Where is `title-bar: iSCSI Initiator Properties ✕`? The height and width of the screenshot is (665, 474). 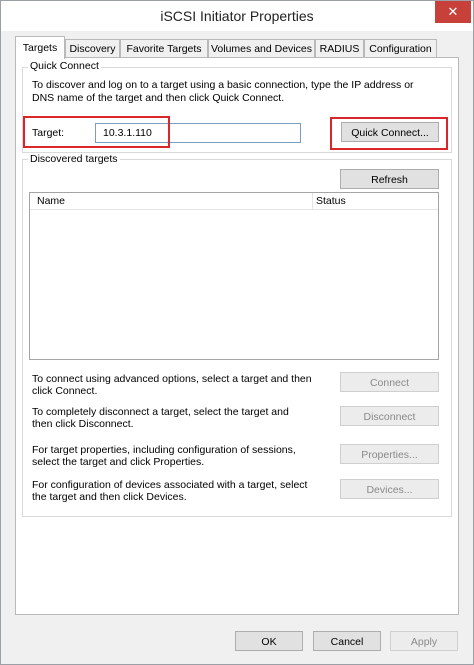
title-bar: iSCSI Initiator Properties ✕ is located at coordinates (237, 16).